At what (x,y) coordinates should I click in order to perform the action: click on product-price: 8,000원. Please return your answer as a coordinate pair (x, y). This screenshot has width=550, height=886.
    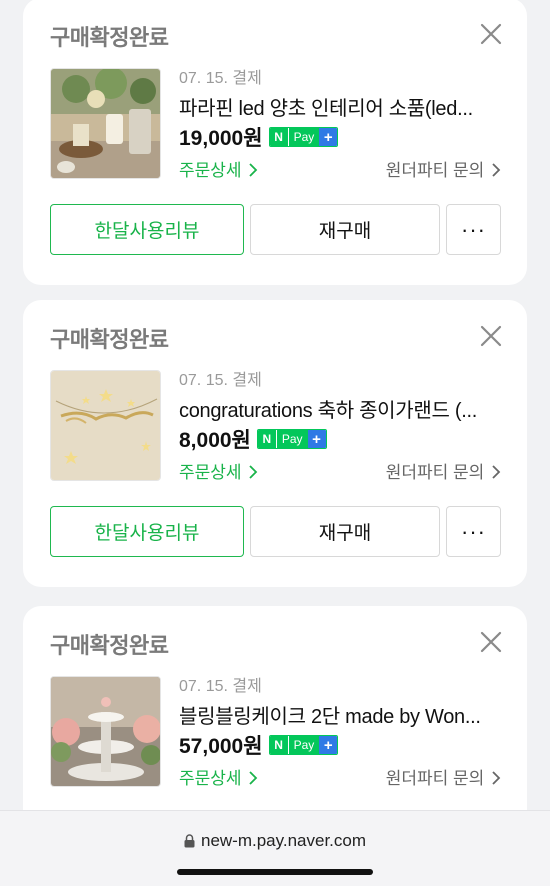
    Looking at the image, I should click on (215, 440).